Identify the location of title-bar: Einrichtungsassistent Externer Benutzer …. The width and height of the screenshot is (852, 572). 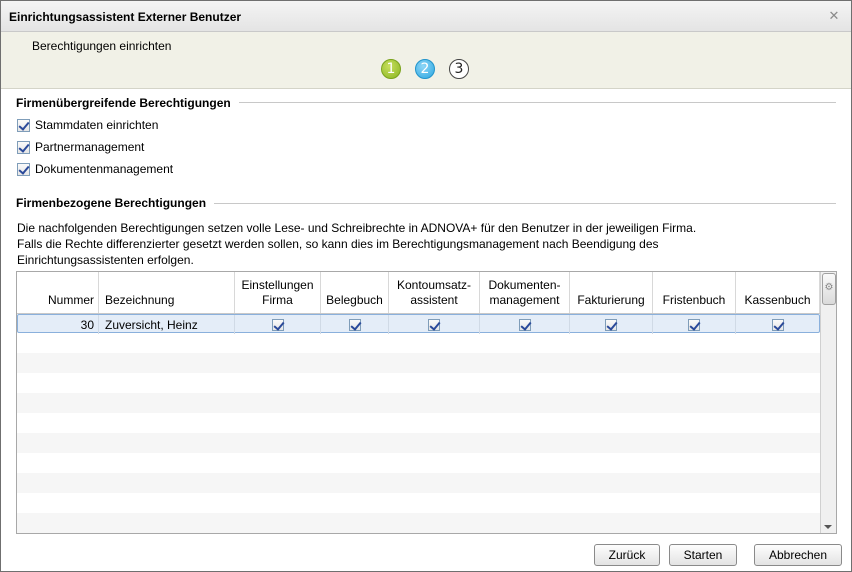
(426, 16).